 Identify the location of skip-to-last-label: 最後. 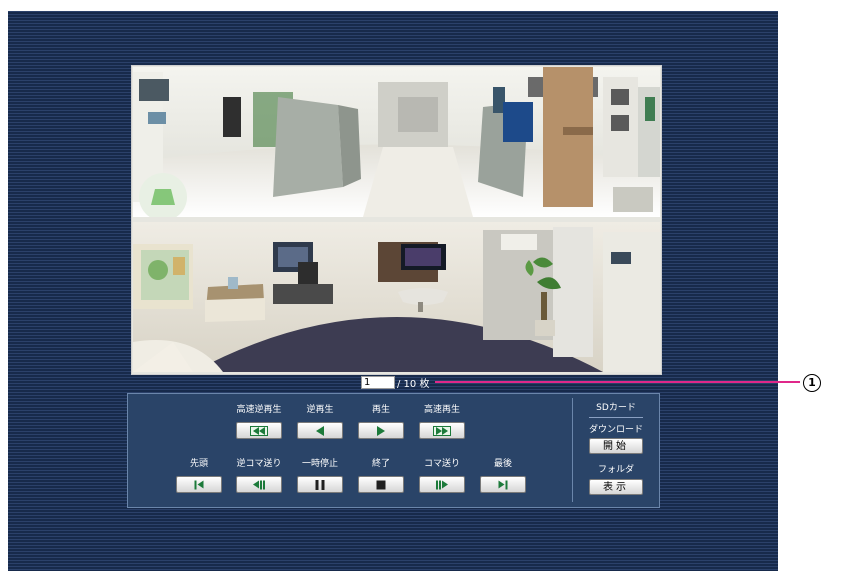
(502, 464).